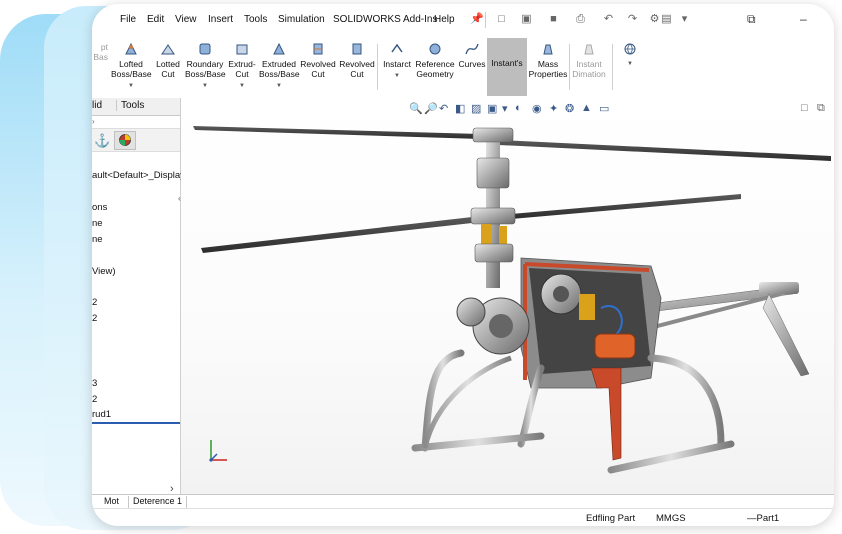  Describe the element at coordinates (242, 66) in the screenshot. I see `extruded-cut-button: Extrud- Cut ▼` at that location.